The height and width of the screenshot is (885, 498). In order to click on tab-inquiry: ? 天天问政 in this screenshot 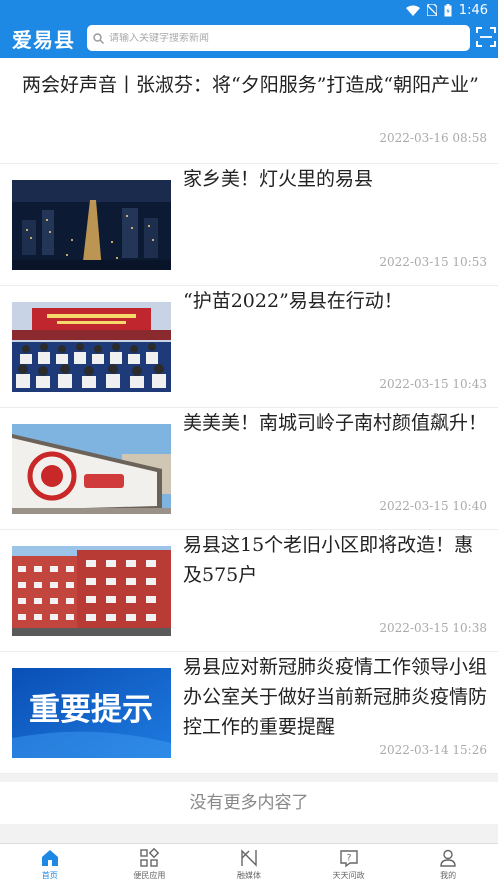, I will do `click(349, 864)`.